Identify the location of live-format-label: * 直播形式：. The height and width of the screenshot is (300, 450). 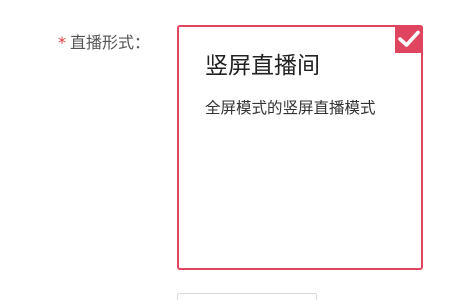
(104, 43).